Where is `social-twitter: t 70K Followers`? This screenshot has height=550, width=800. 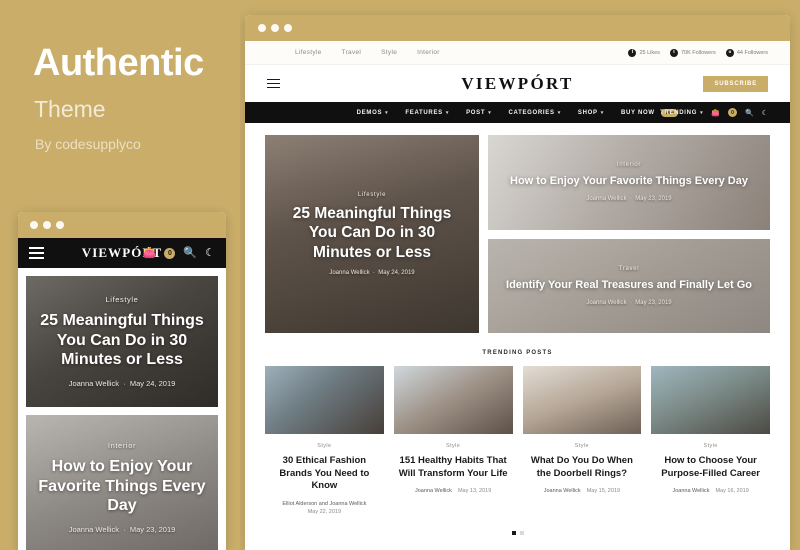 social-twitter: t 70K Followers is located at coordinates (692, 52).